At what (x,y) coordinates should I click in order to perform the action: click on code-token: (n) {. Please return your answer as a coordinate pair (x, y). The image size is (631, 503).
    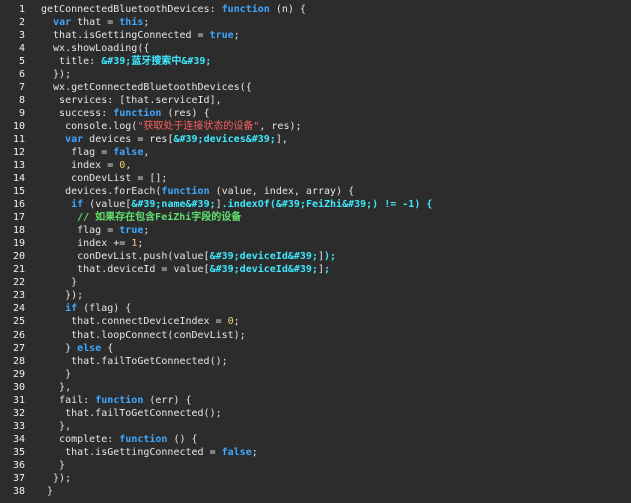
    Looking at the image, I should click on (287, 9).